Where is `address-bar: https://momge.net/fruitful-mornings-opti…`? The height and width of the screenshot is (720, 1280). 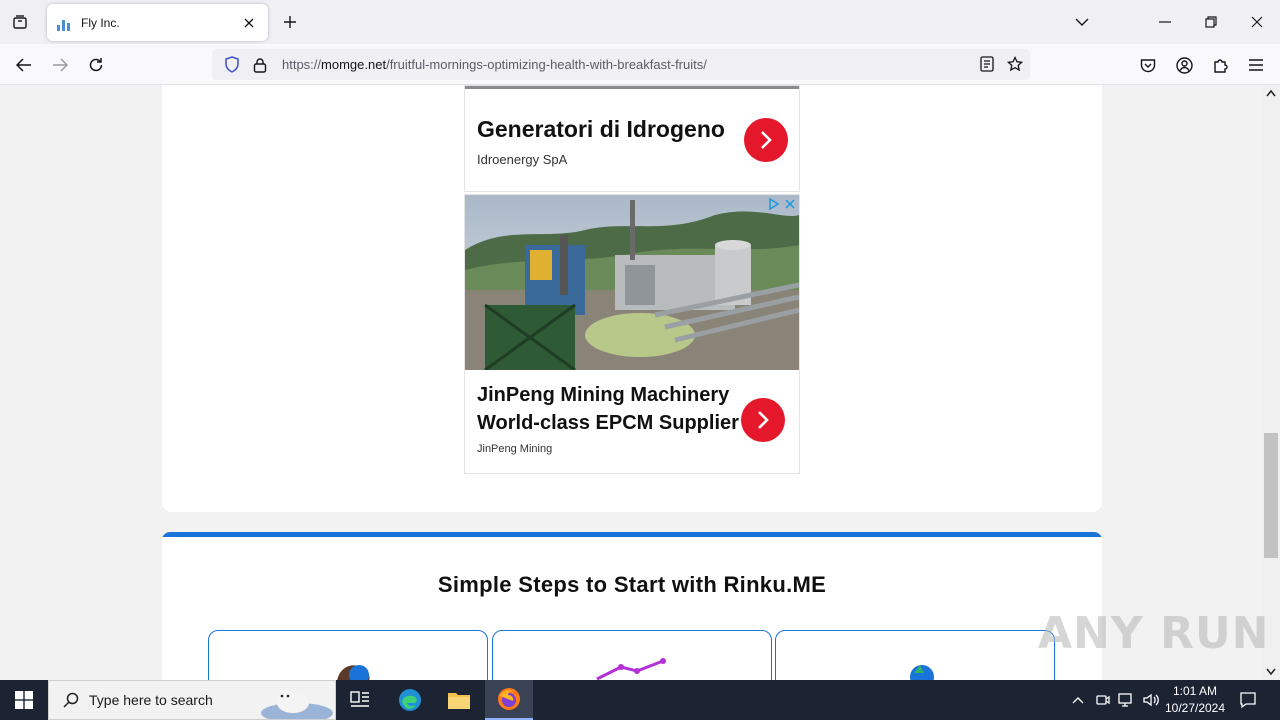 address-bar: https://momge.net/fruitful-mornings-opti… is located at coordinates (621, 64).